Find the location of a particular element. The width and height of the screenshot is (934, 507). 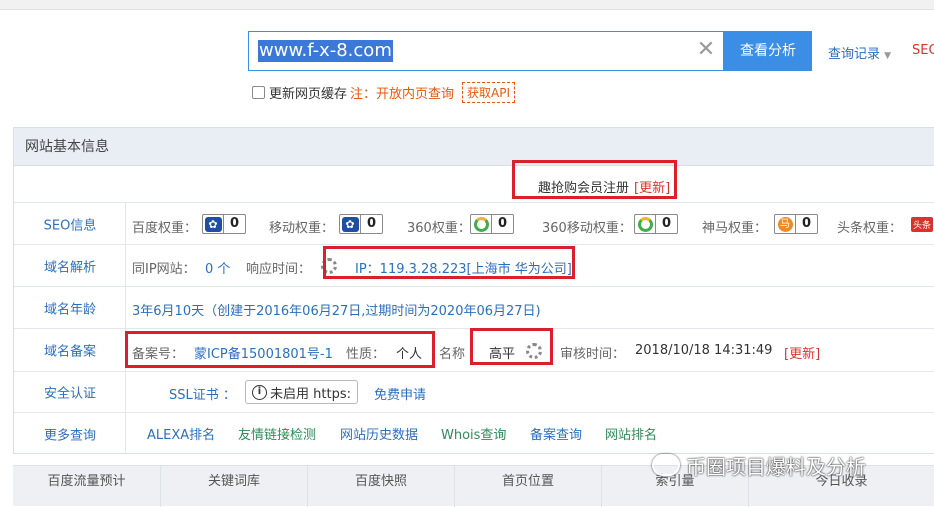

security-row: 安全认证 SSL证书 ： i 未启用 https: 免费申请 is located at coordinates (474, 392).